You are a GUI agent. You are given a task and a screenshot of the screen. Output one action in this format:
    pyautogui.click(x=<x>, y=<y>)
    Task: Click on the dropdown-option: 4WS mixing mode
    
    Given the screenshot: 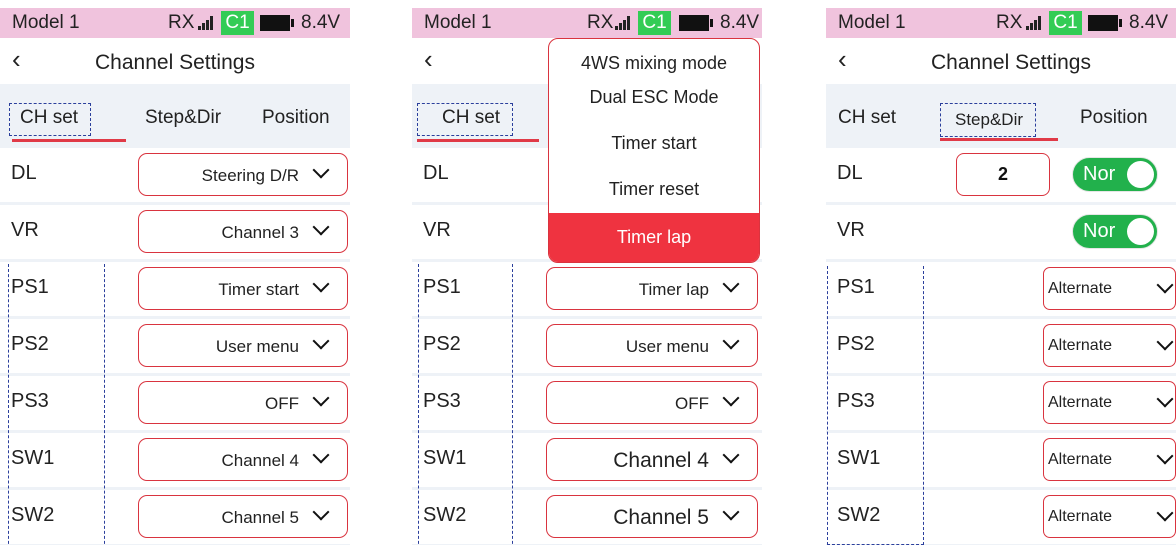 What is the action you would take?
    pyautogui.click(x=654, y=63)
    